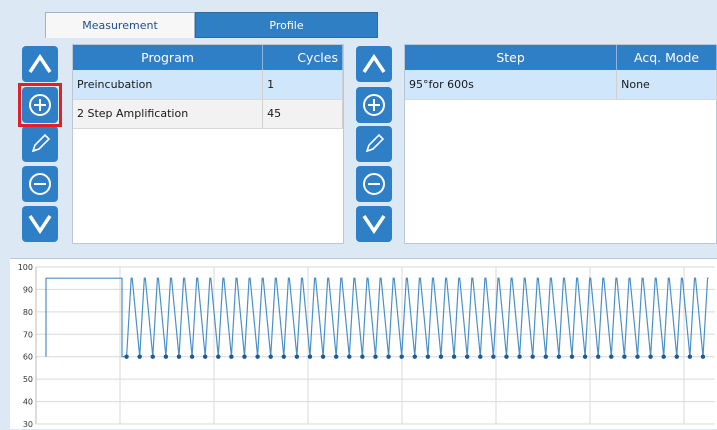 The width and height of the screenshot is (717, 430). Describe the element at coordinates (28, 357) in the screenshot. I see `y-tick-label: 60` at that location.